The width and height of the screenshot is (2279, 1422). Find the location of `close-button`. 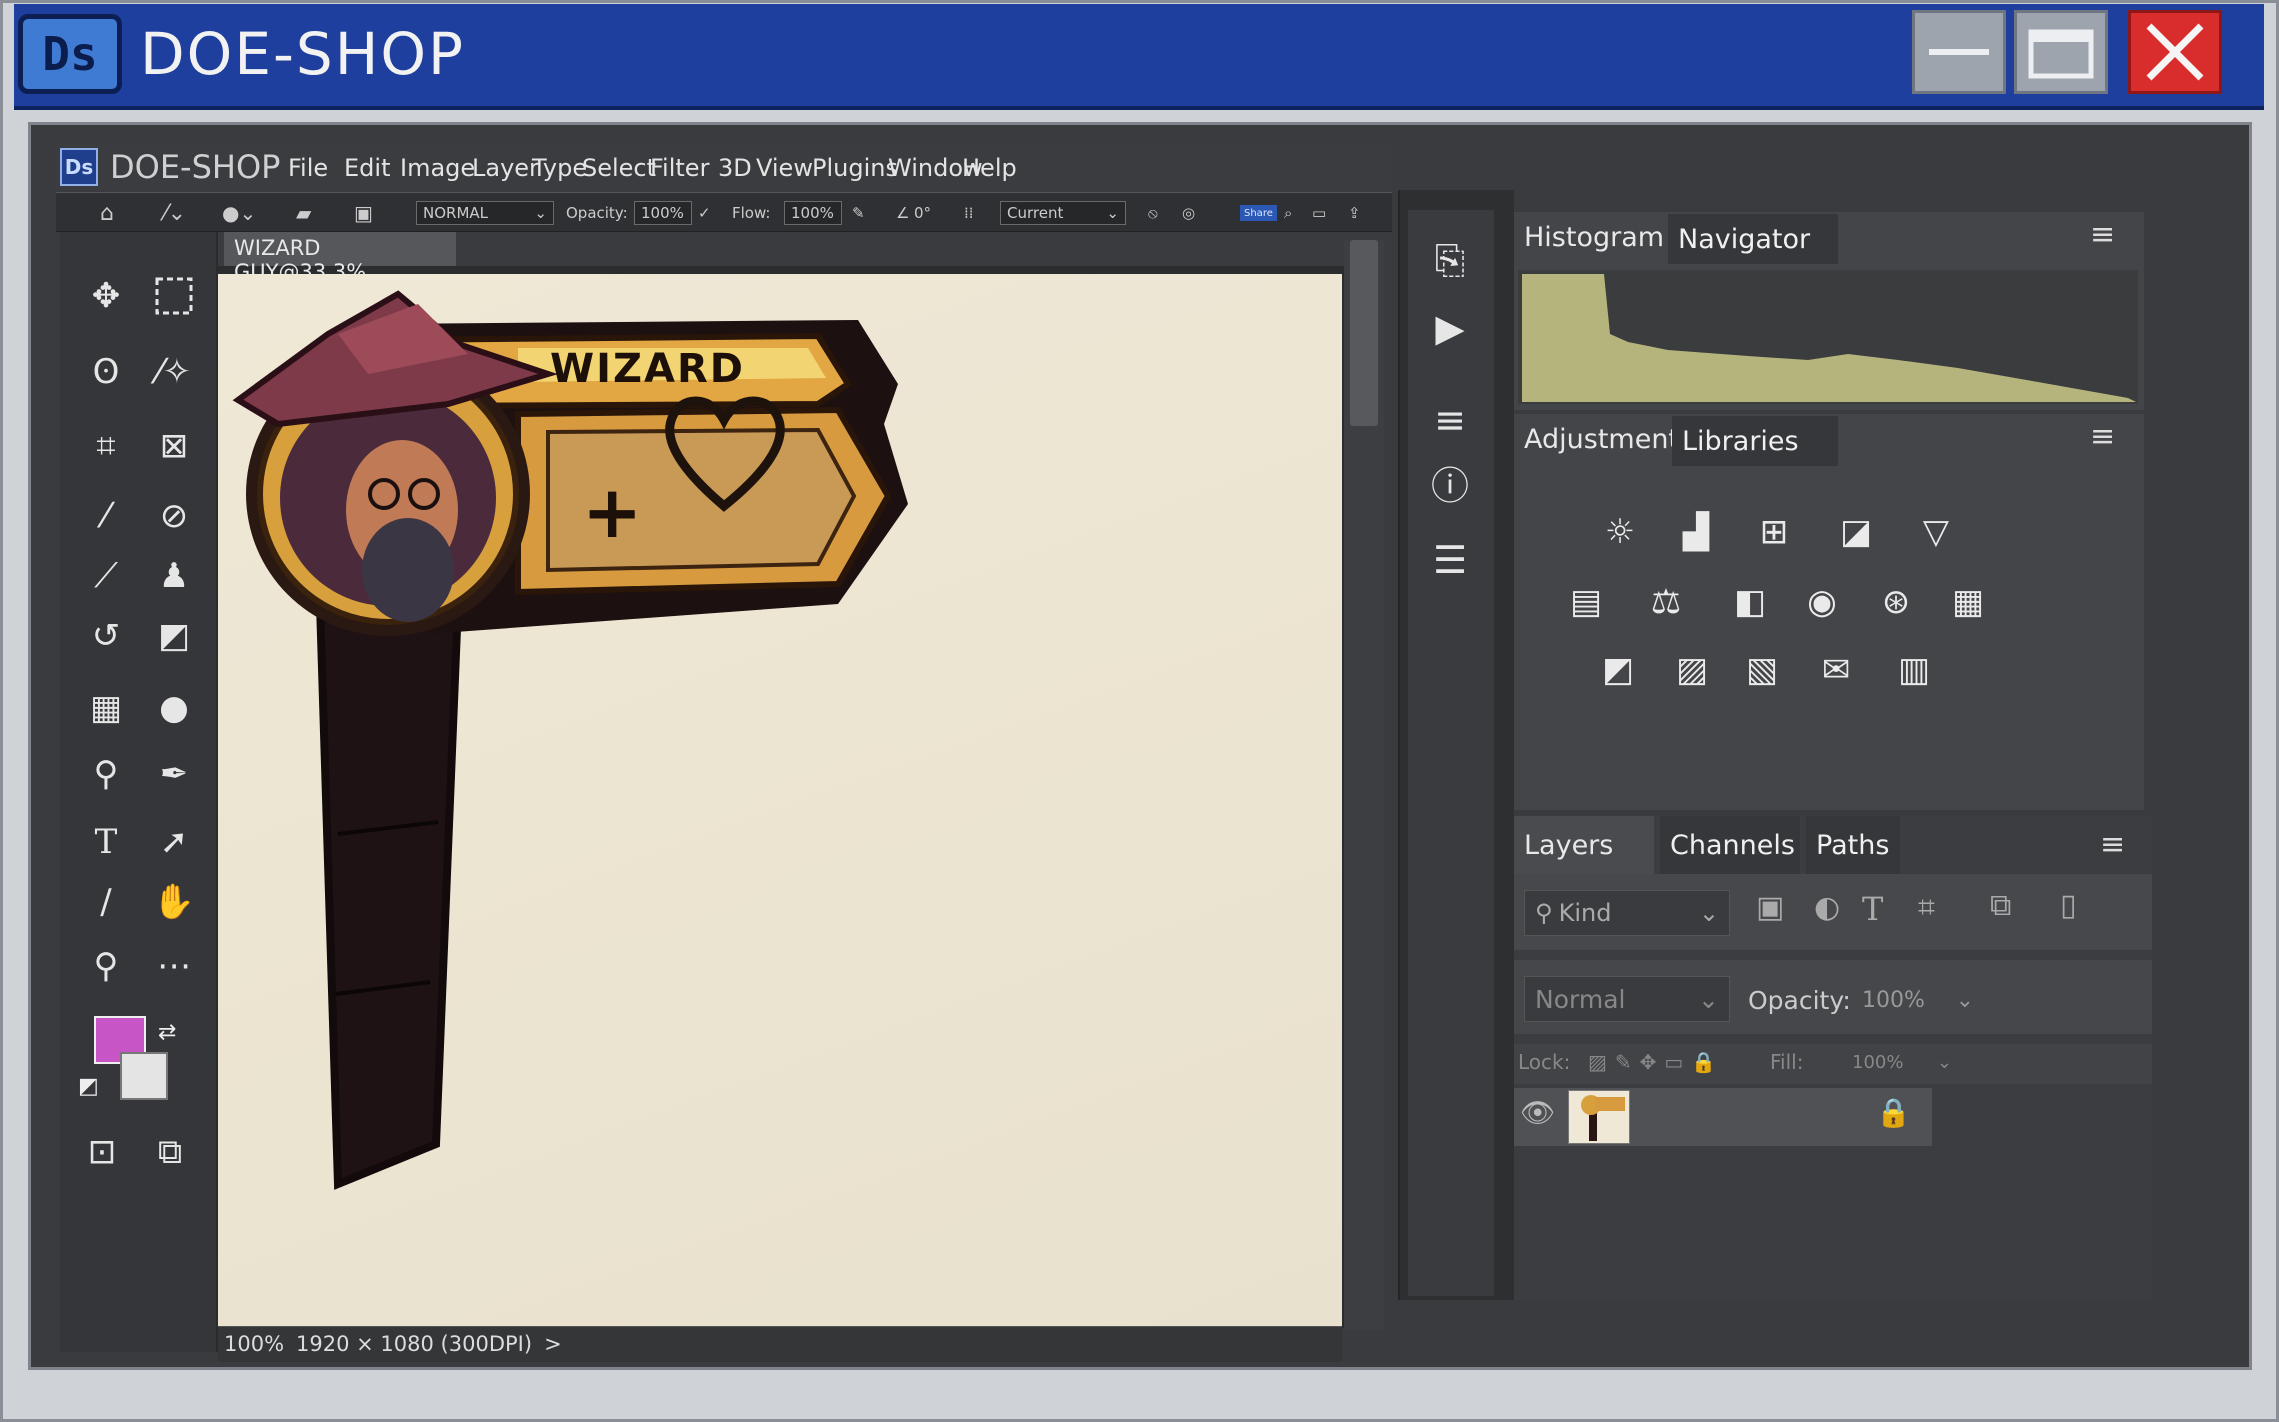

close-button is located at coordinates (2175, 52).